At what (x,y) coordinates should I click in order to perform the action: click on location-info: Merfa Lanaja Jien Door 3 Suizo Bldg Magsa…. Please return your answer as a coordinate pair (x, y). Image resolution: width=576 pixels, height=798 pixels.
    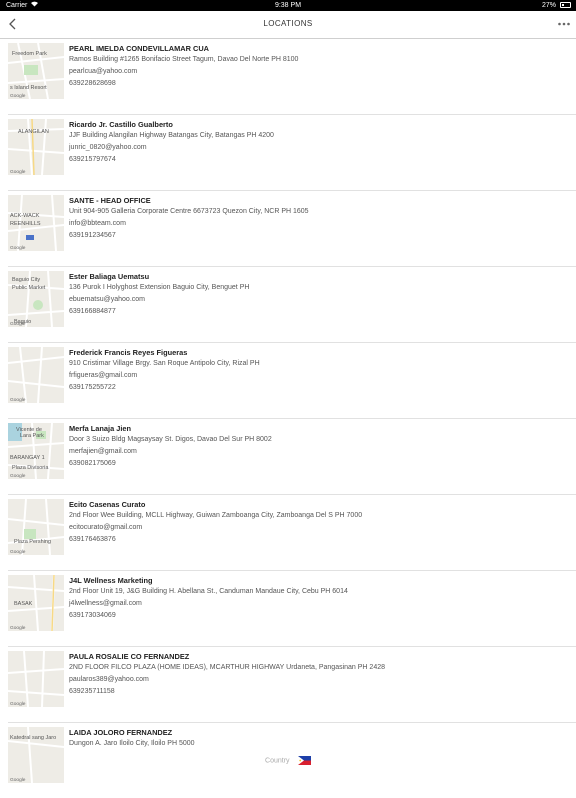
    Looking at the image, I should click on (317, 447).